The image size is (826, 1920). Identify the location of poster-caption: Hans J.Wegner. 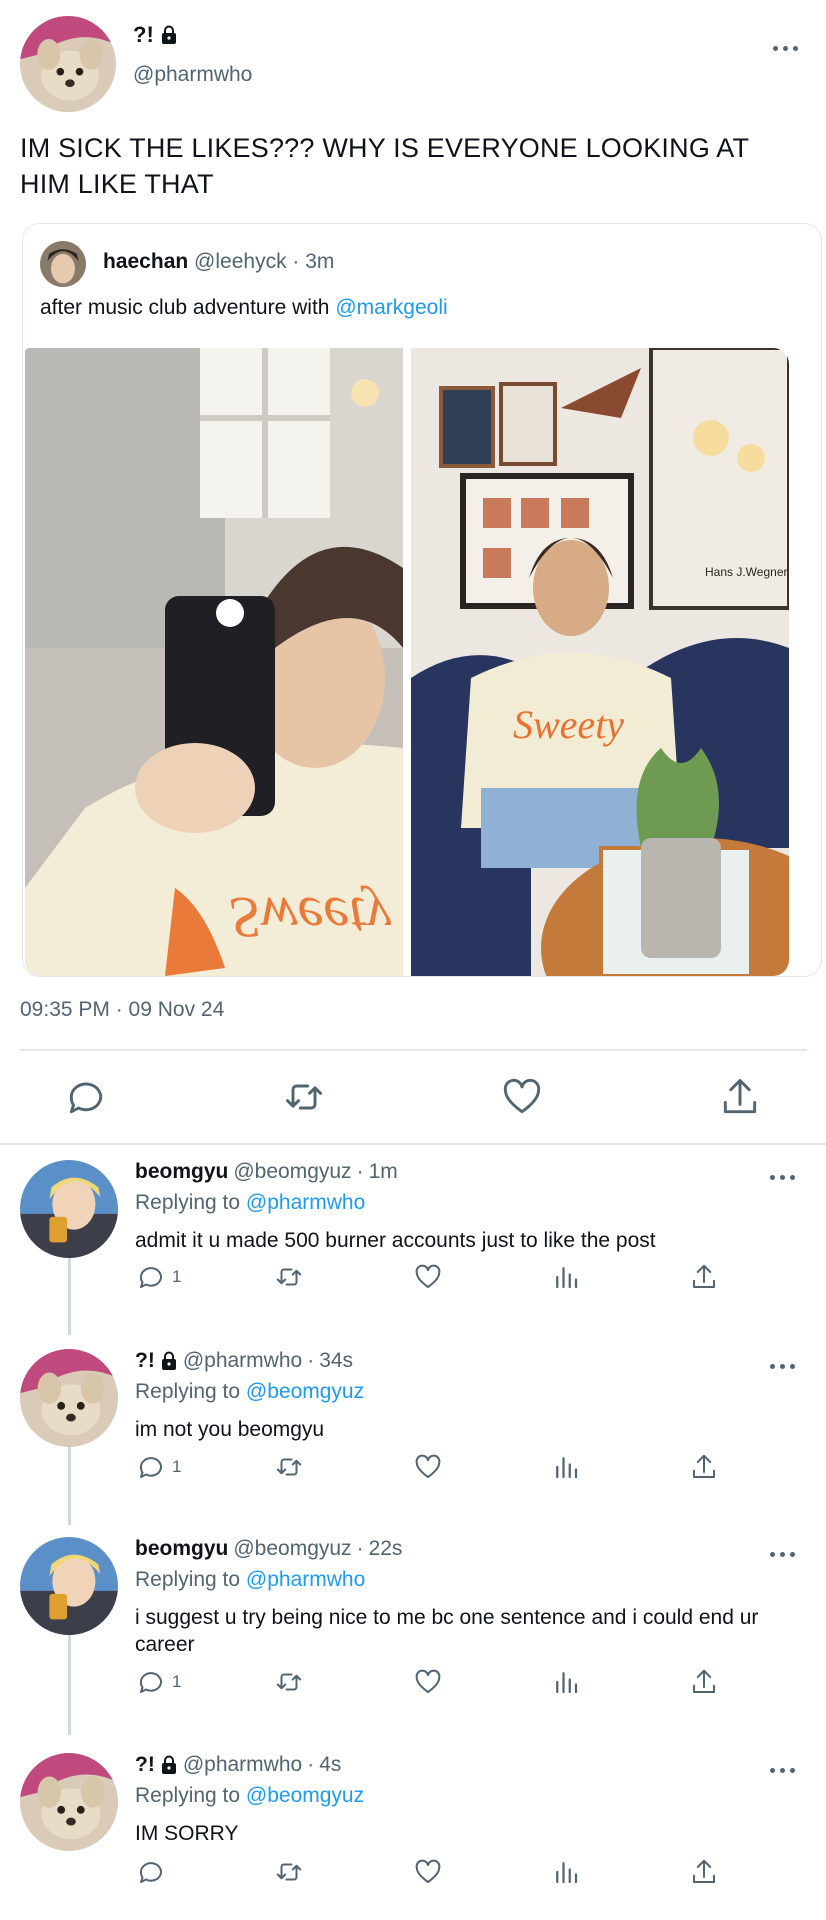
(746, 572).